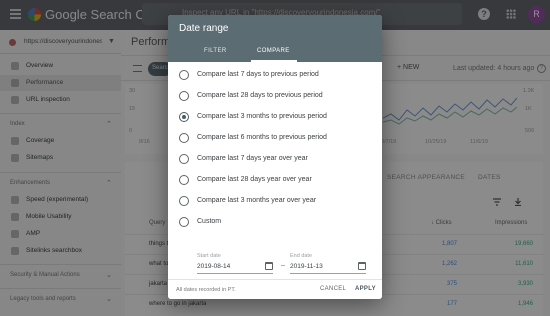  Describe the element at coordinates (275, 289) in the screenshot. I see `dialog-footer: All dates recorded in PT. CANCEL APPLY` at that location.